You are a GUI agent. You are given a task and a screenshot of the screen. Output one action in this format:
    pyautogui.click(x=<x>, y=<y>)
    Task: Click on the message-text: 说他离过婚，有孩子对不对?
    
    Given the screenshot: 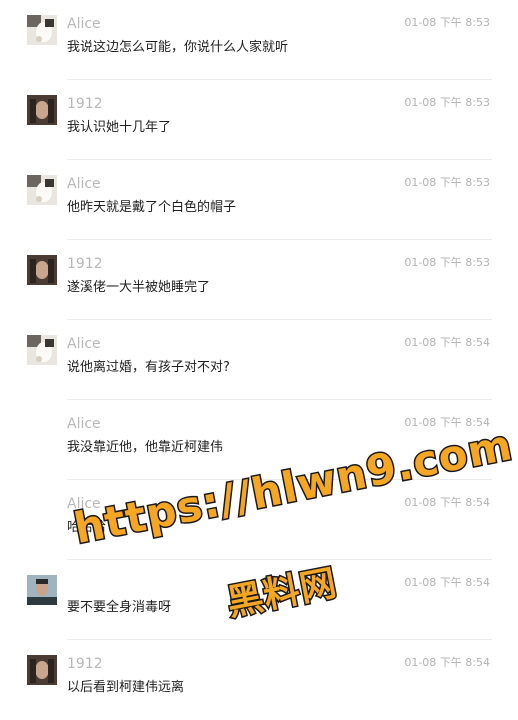 What is the action you would take?
    pyautogui.click(x=148, y=367)
    